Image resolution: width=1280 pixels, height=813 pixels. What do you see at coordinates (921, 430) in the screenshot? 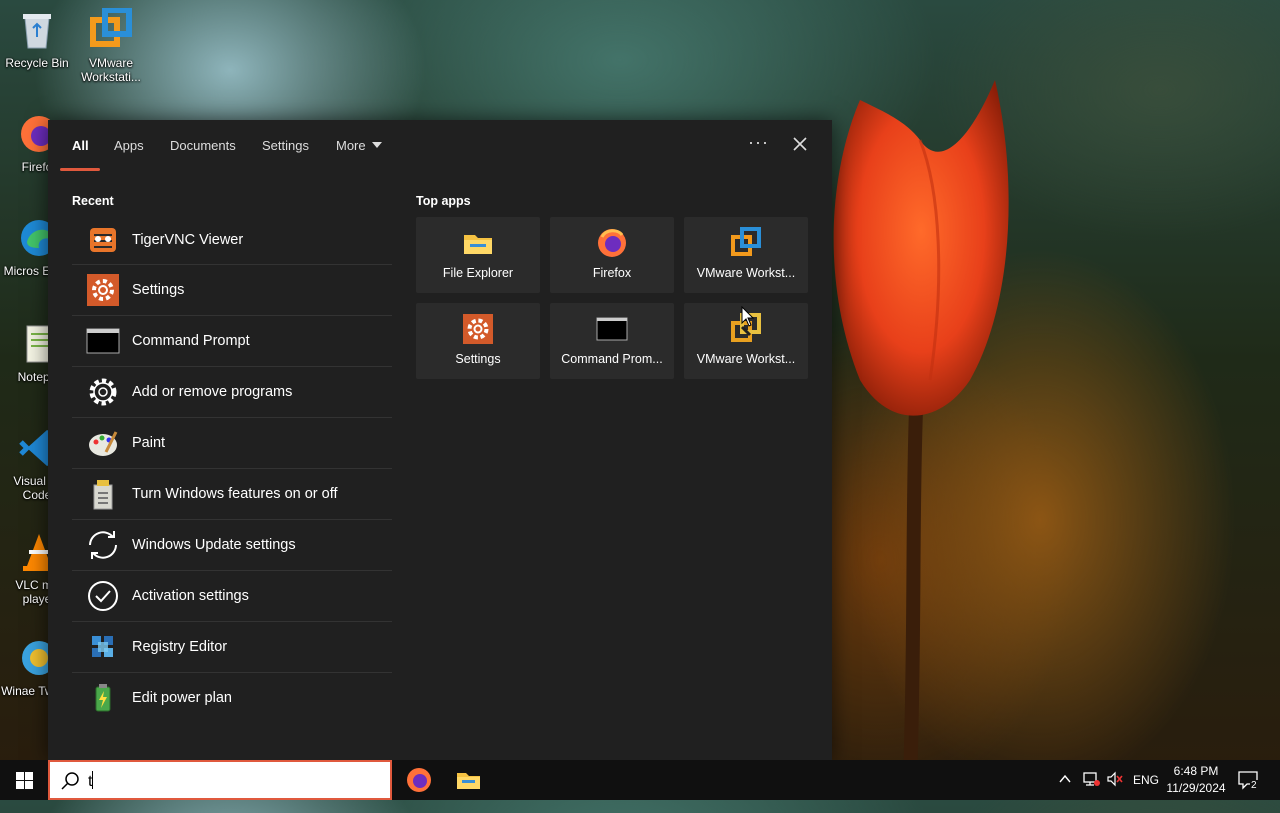
I see `wallpaper-tulip` at bounding box center [921, 430].